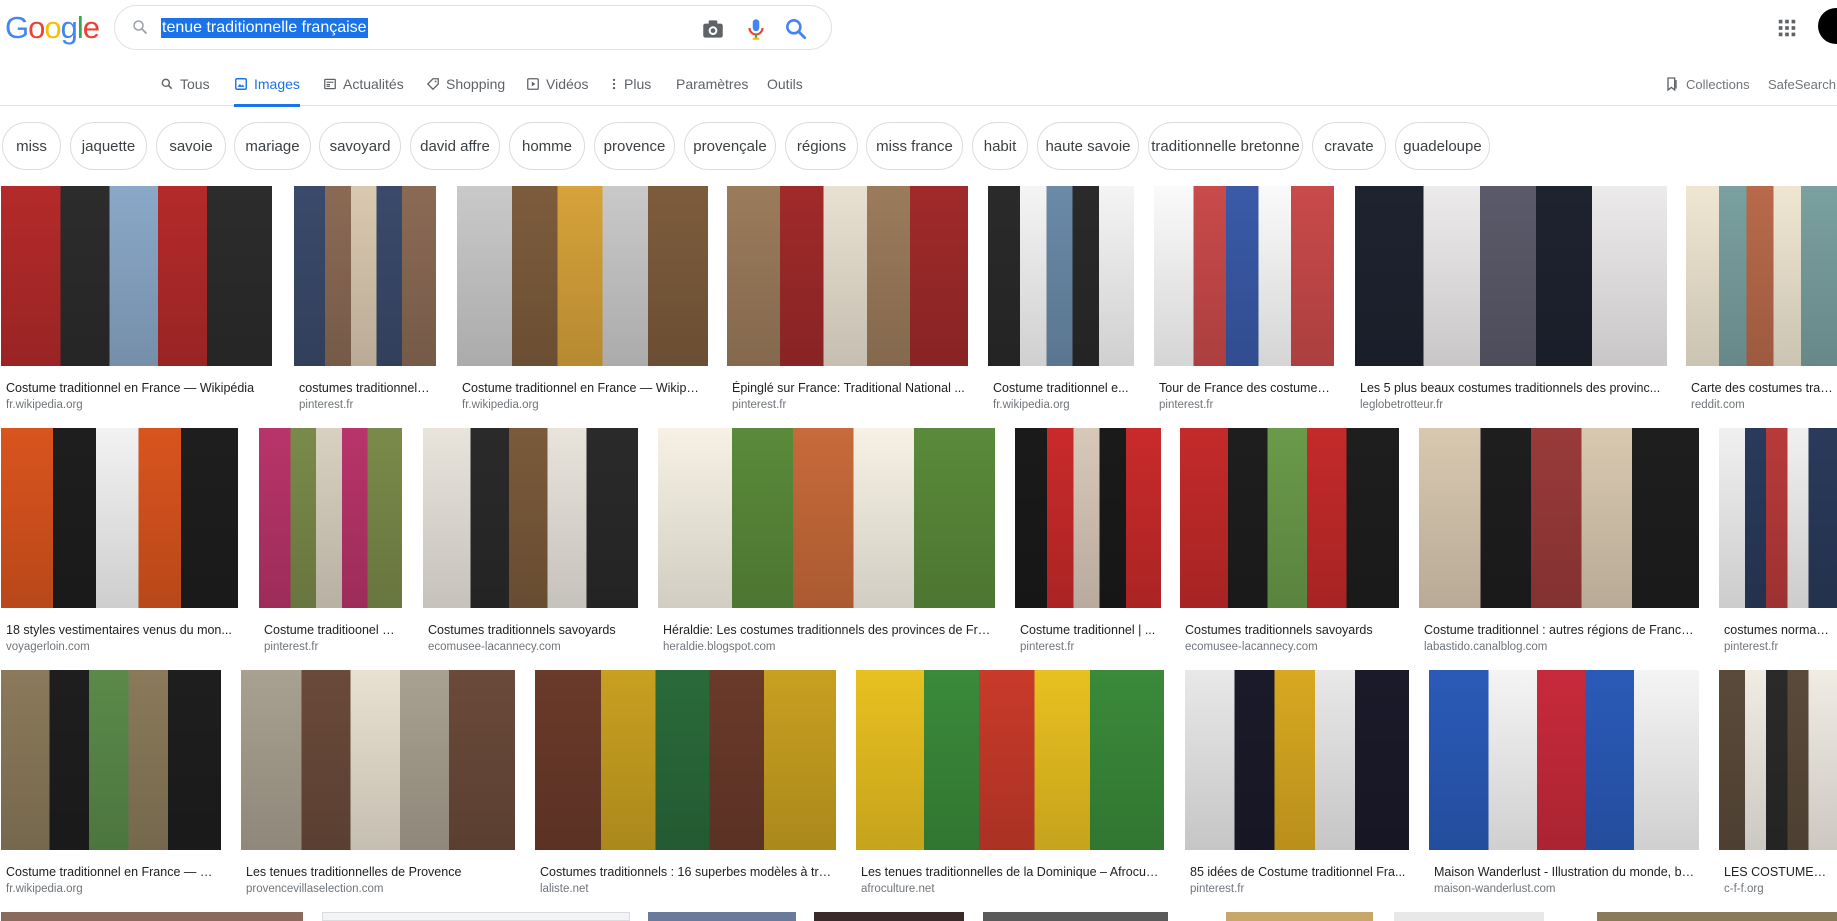 The height and width of the screenshot is (921, 1837). I want to click on chip-jaquette: jaquette, so click(108, 146).